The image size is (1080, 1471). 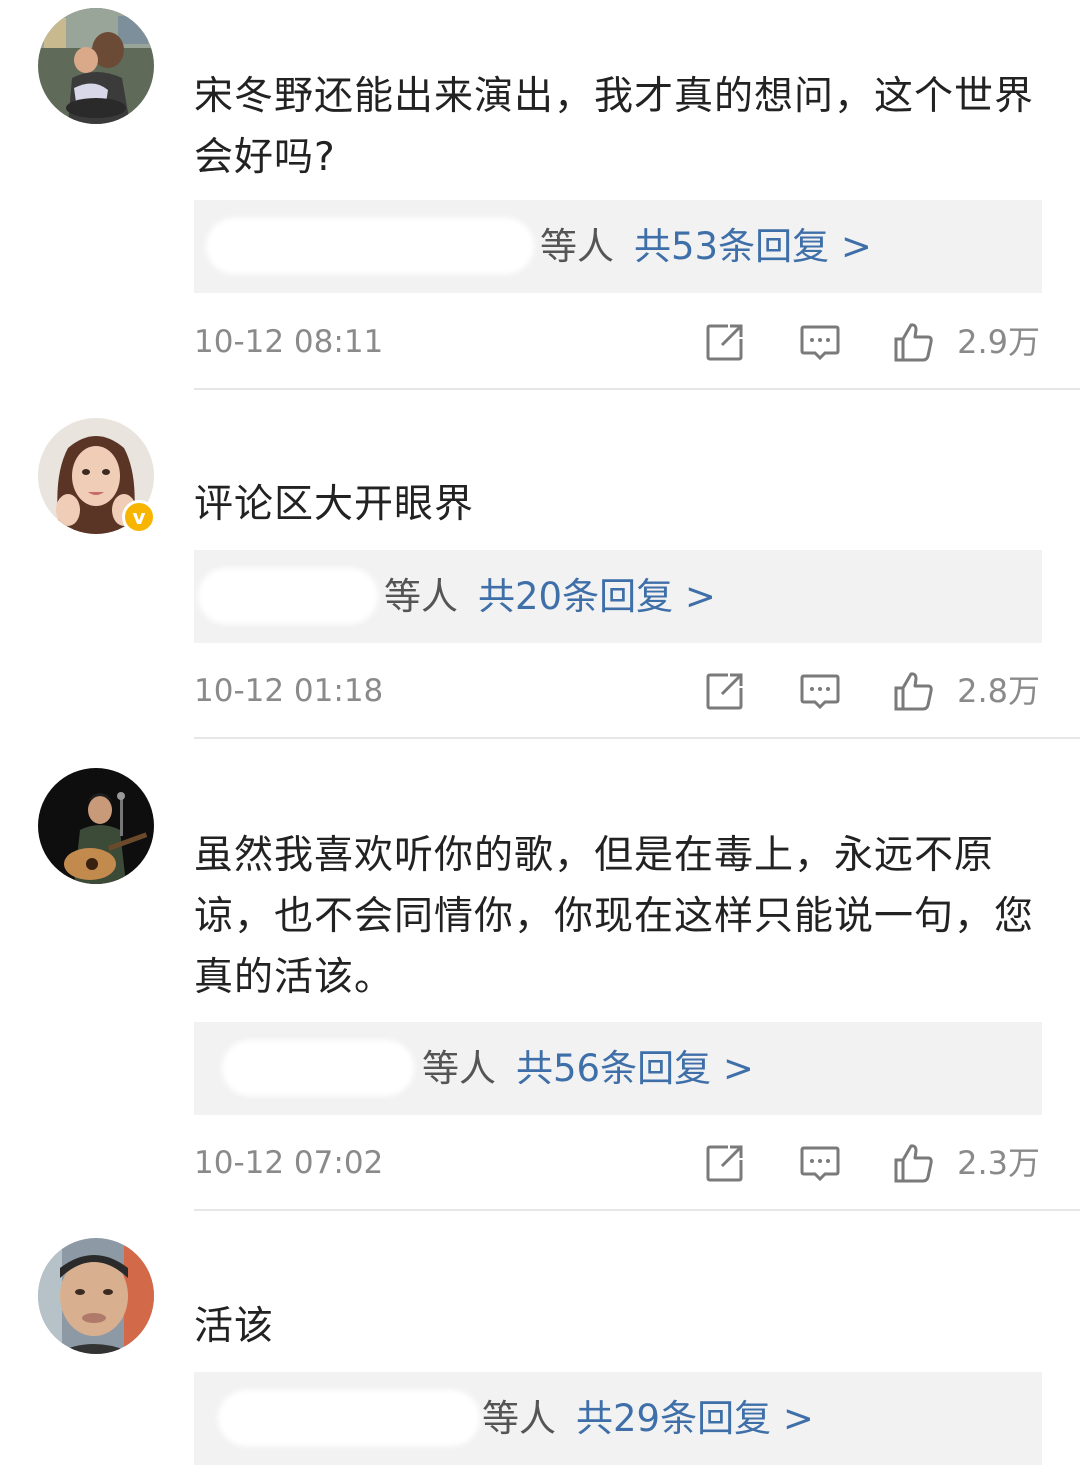 What do you see at coordinates (998, 1163) in the screenshot?
I see `like-count: 2.3万` at bounding box center [998, 1163].